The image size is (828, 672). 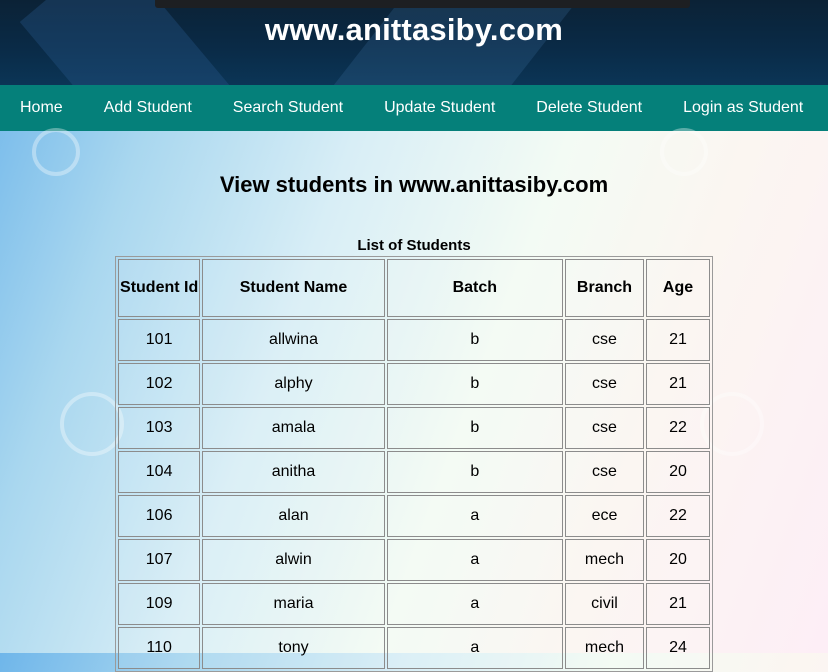 What do you see at coordinates (148, 108) in the screenshot?
I see `nav-add-student: Add Student` at bounding box center [148, 108].